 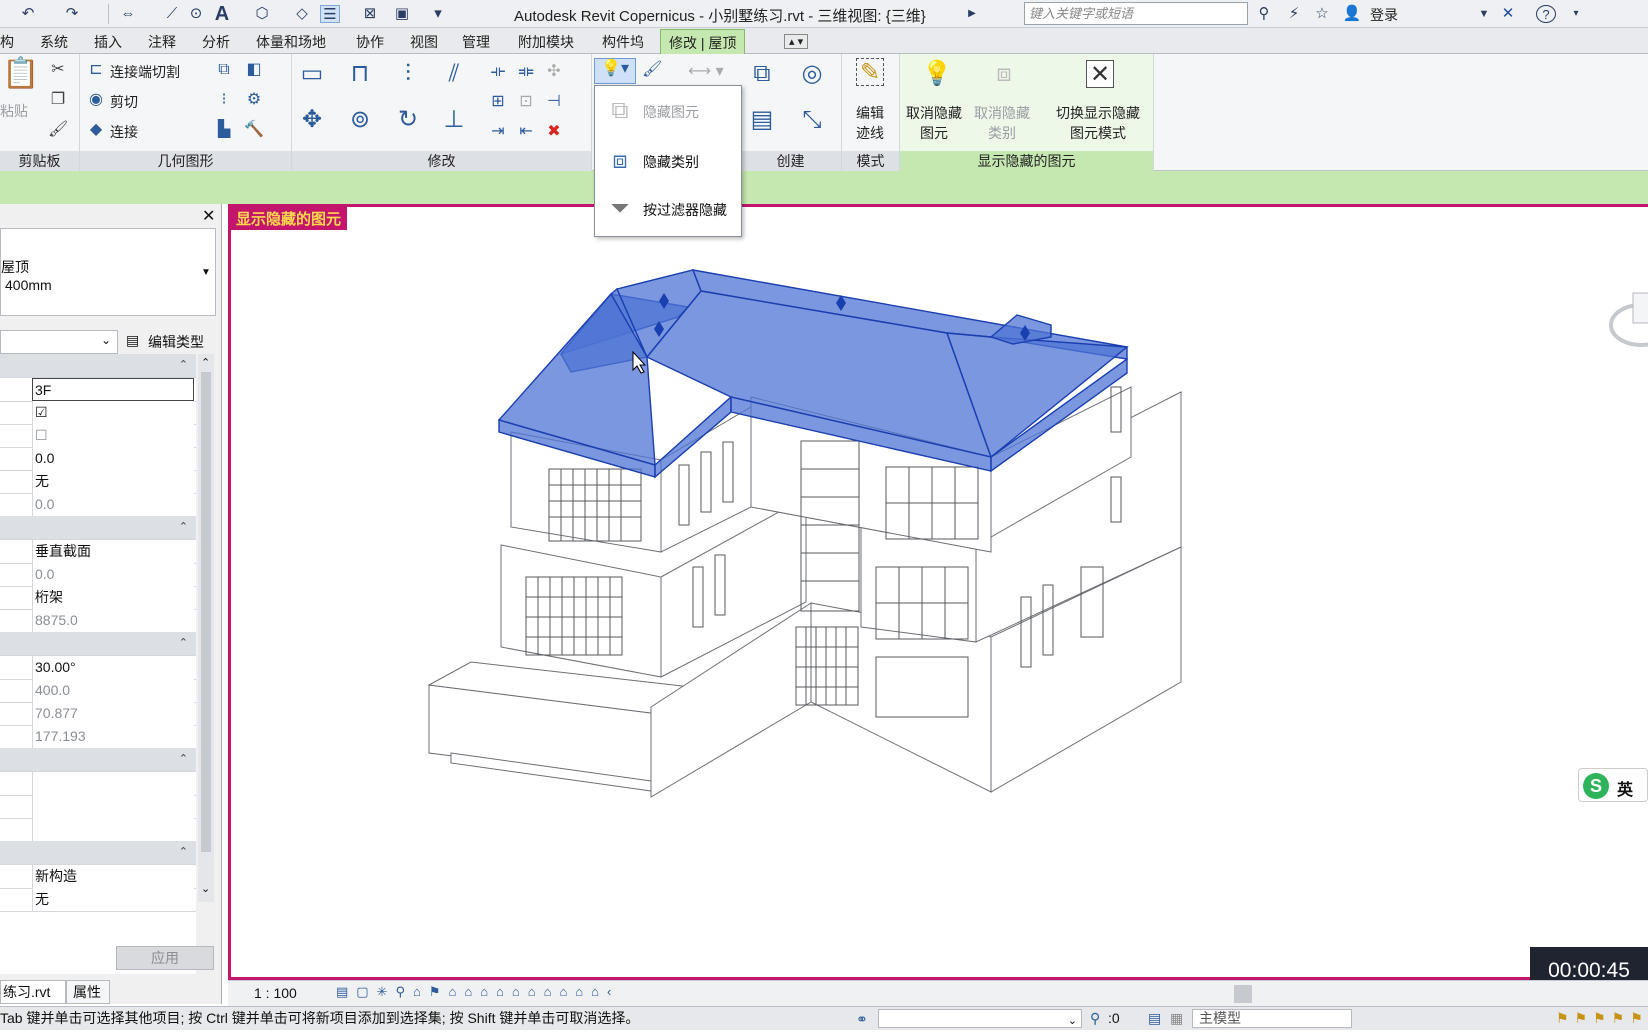 What do you see at coordinates (1322, 14) in the screenshot?
I see `favorites-star-icon: ☆` at bounding box center [1322, 14].